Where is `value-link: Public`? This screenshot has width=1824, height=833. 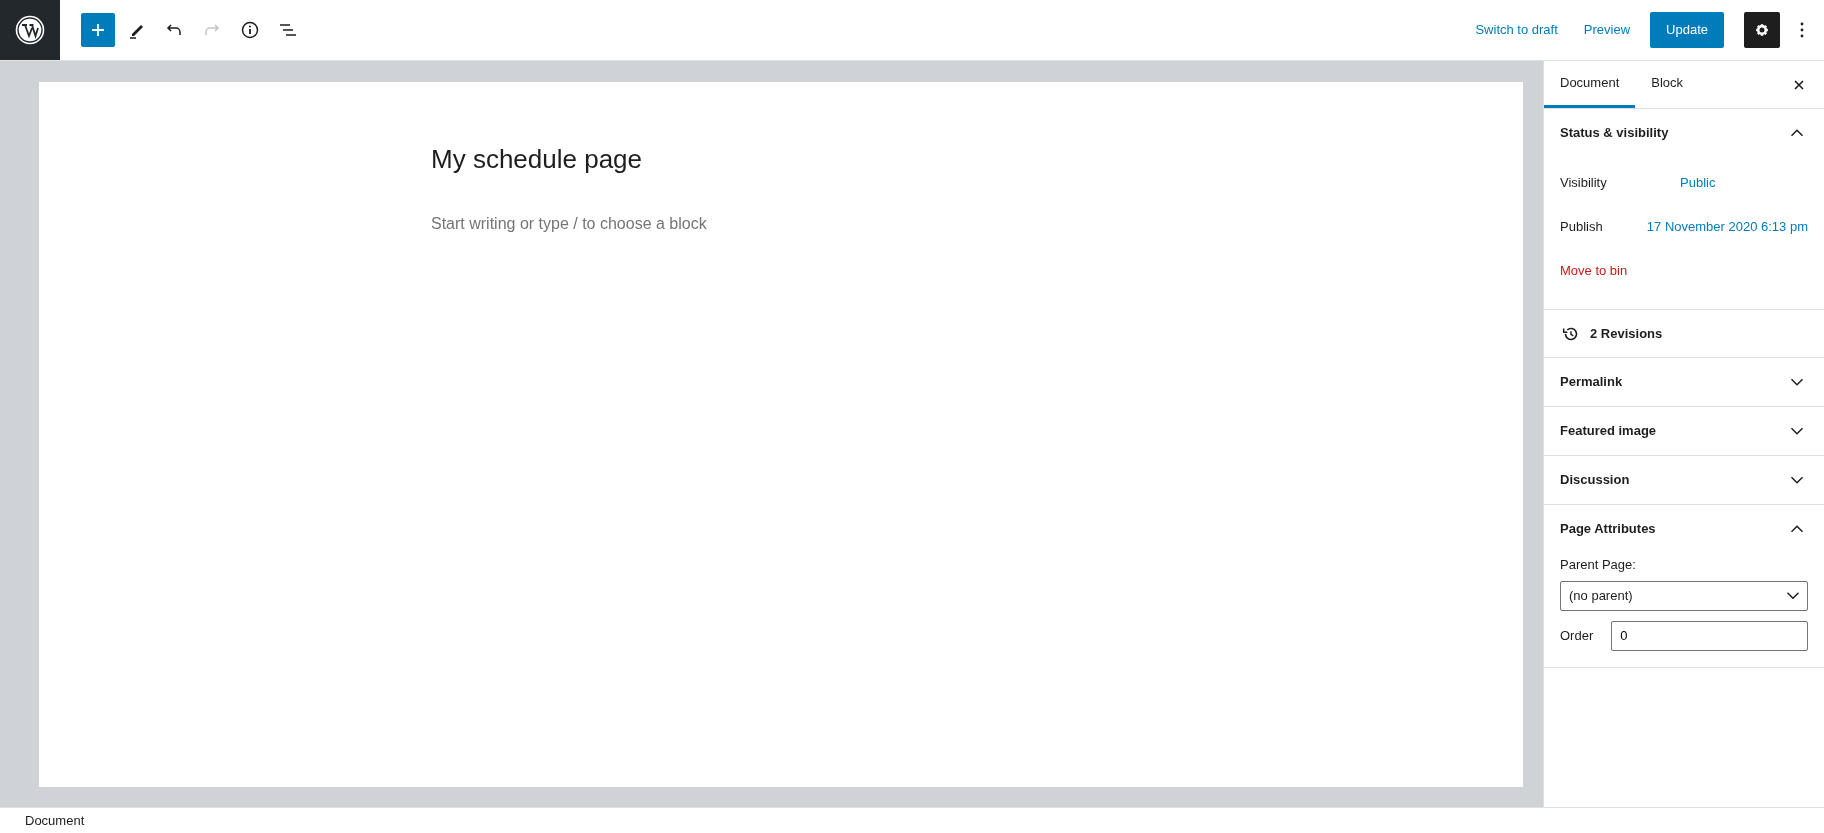
value-link: Public is located at coordinates (1698, 183).